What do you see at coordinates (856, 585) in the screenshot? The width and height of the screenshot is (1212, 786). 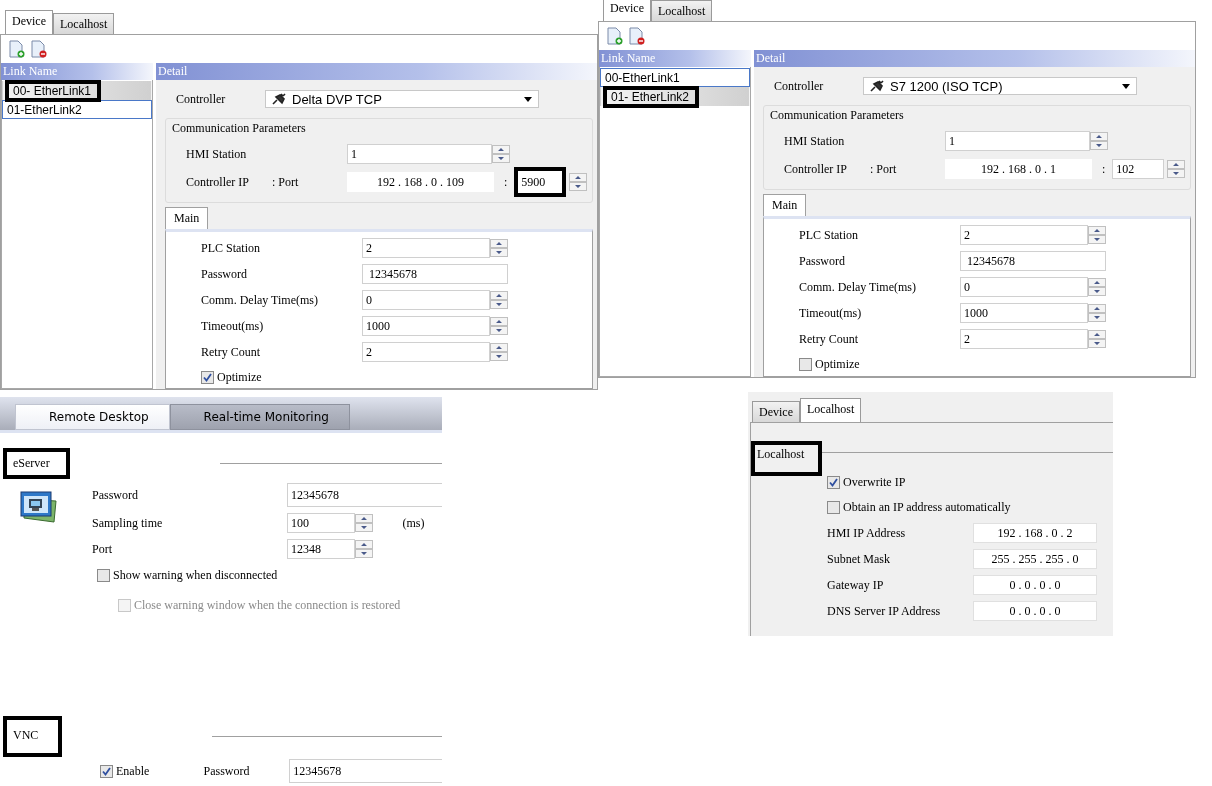 I see `field-label: Gateway IP` at bounding box center [856, 585].